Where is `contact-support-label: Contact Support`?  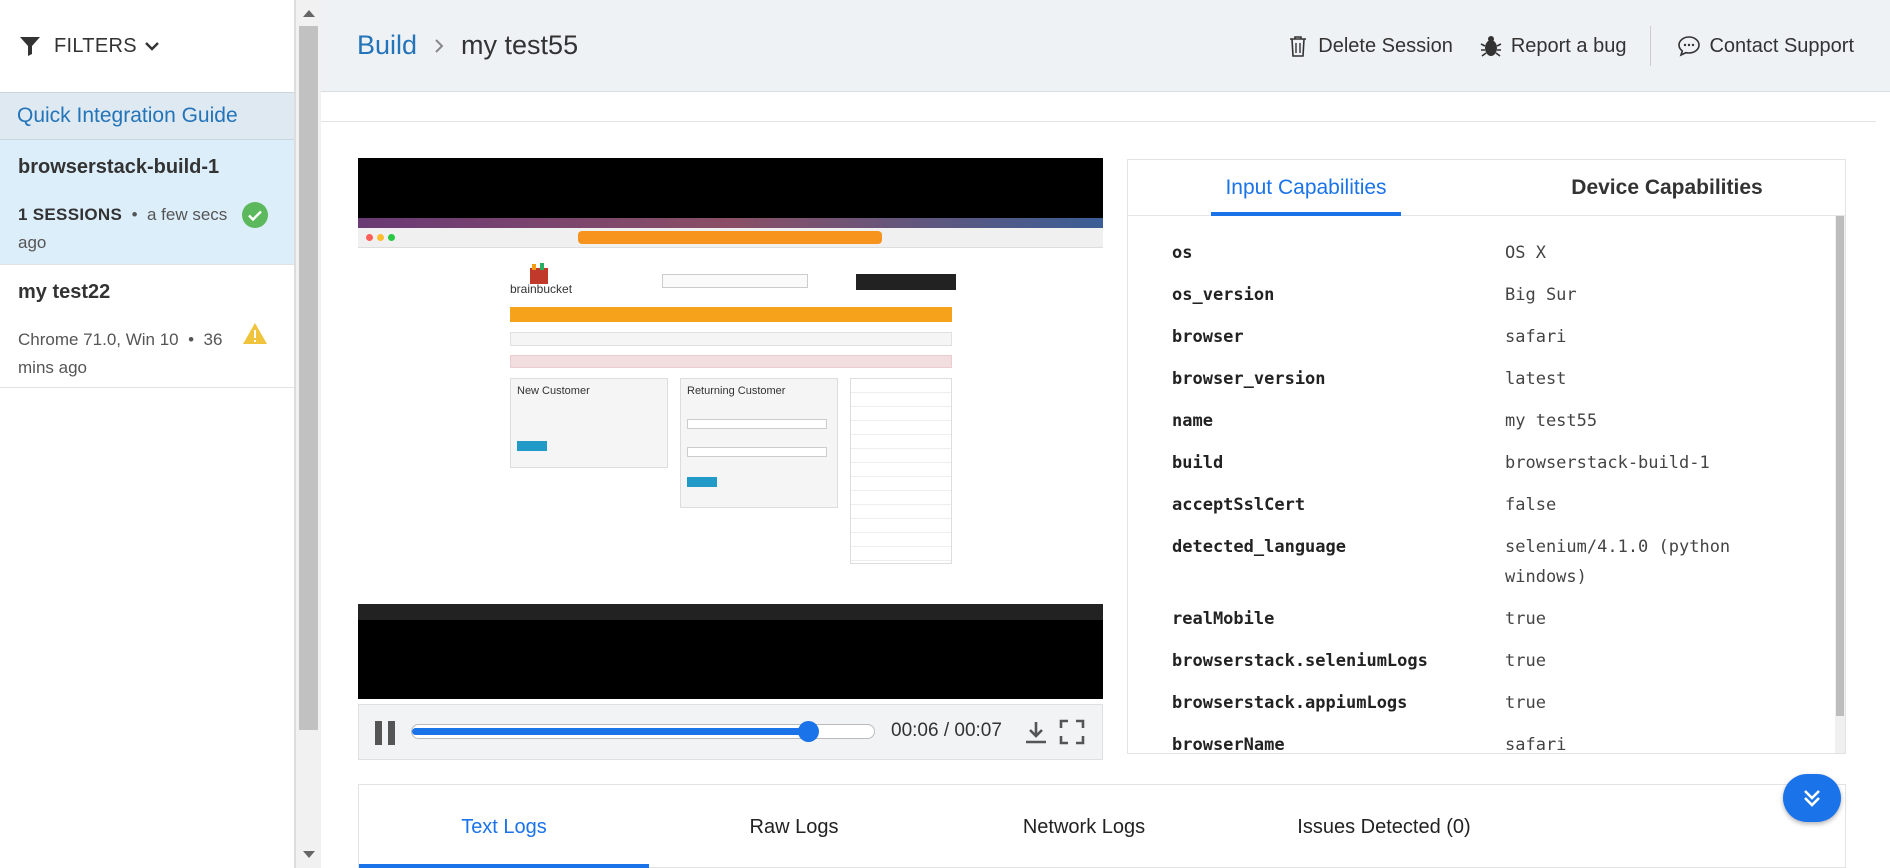 contact-support-label: Contact Support is located at coordinates (1781, 45).